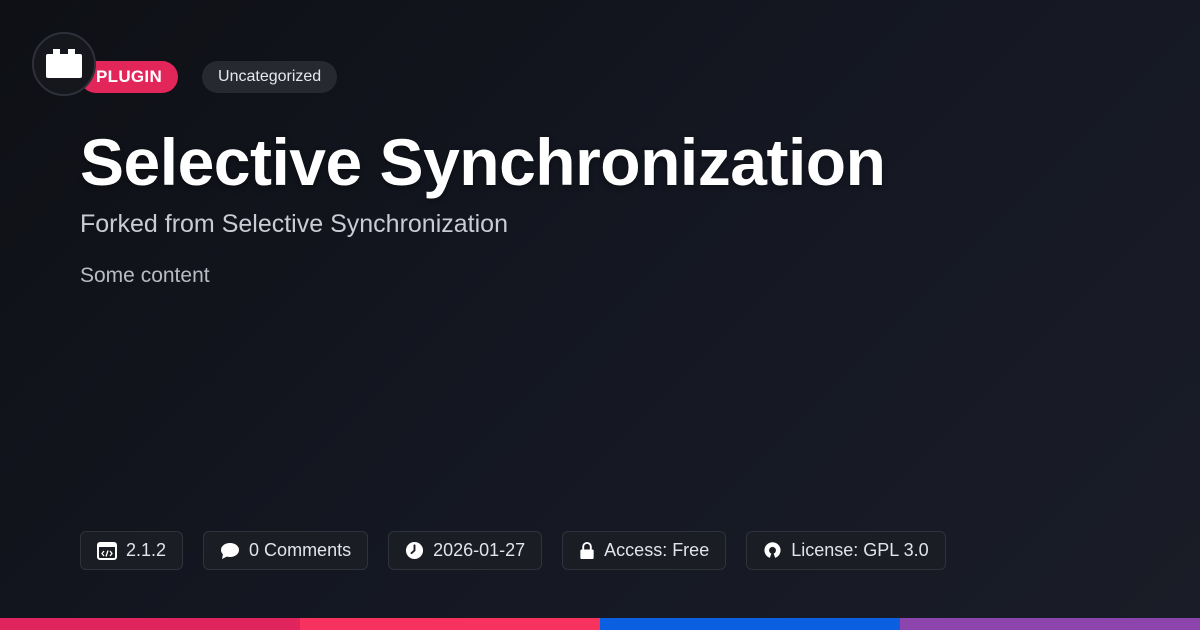 This screenshot has width=1200, height=630. Describe the element at coordinates (230, 550) in the screenshot. I see `comment-bubble-icon` at that location.